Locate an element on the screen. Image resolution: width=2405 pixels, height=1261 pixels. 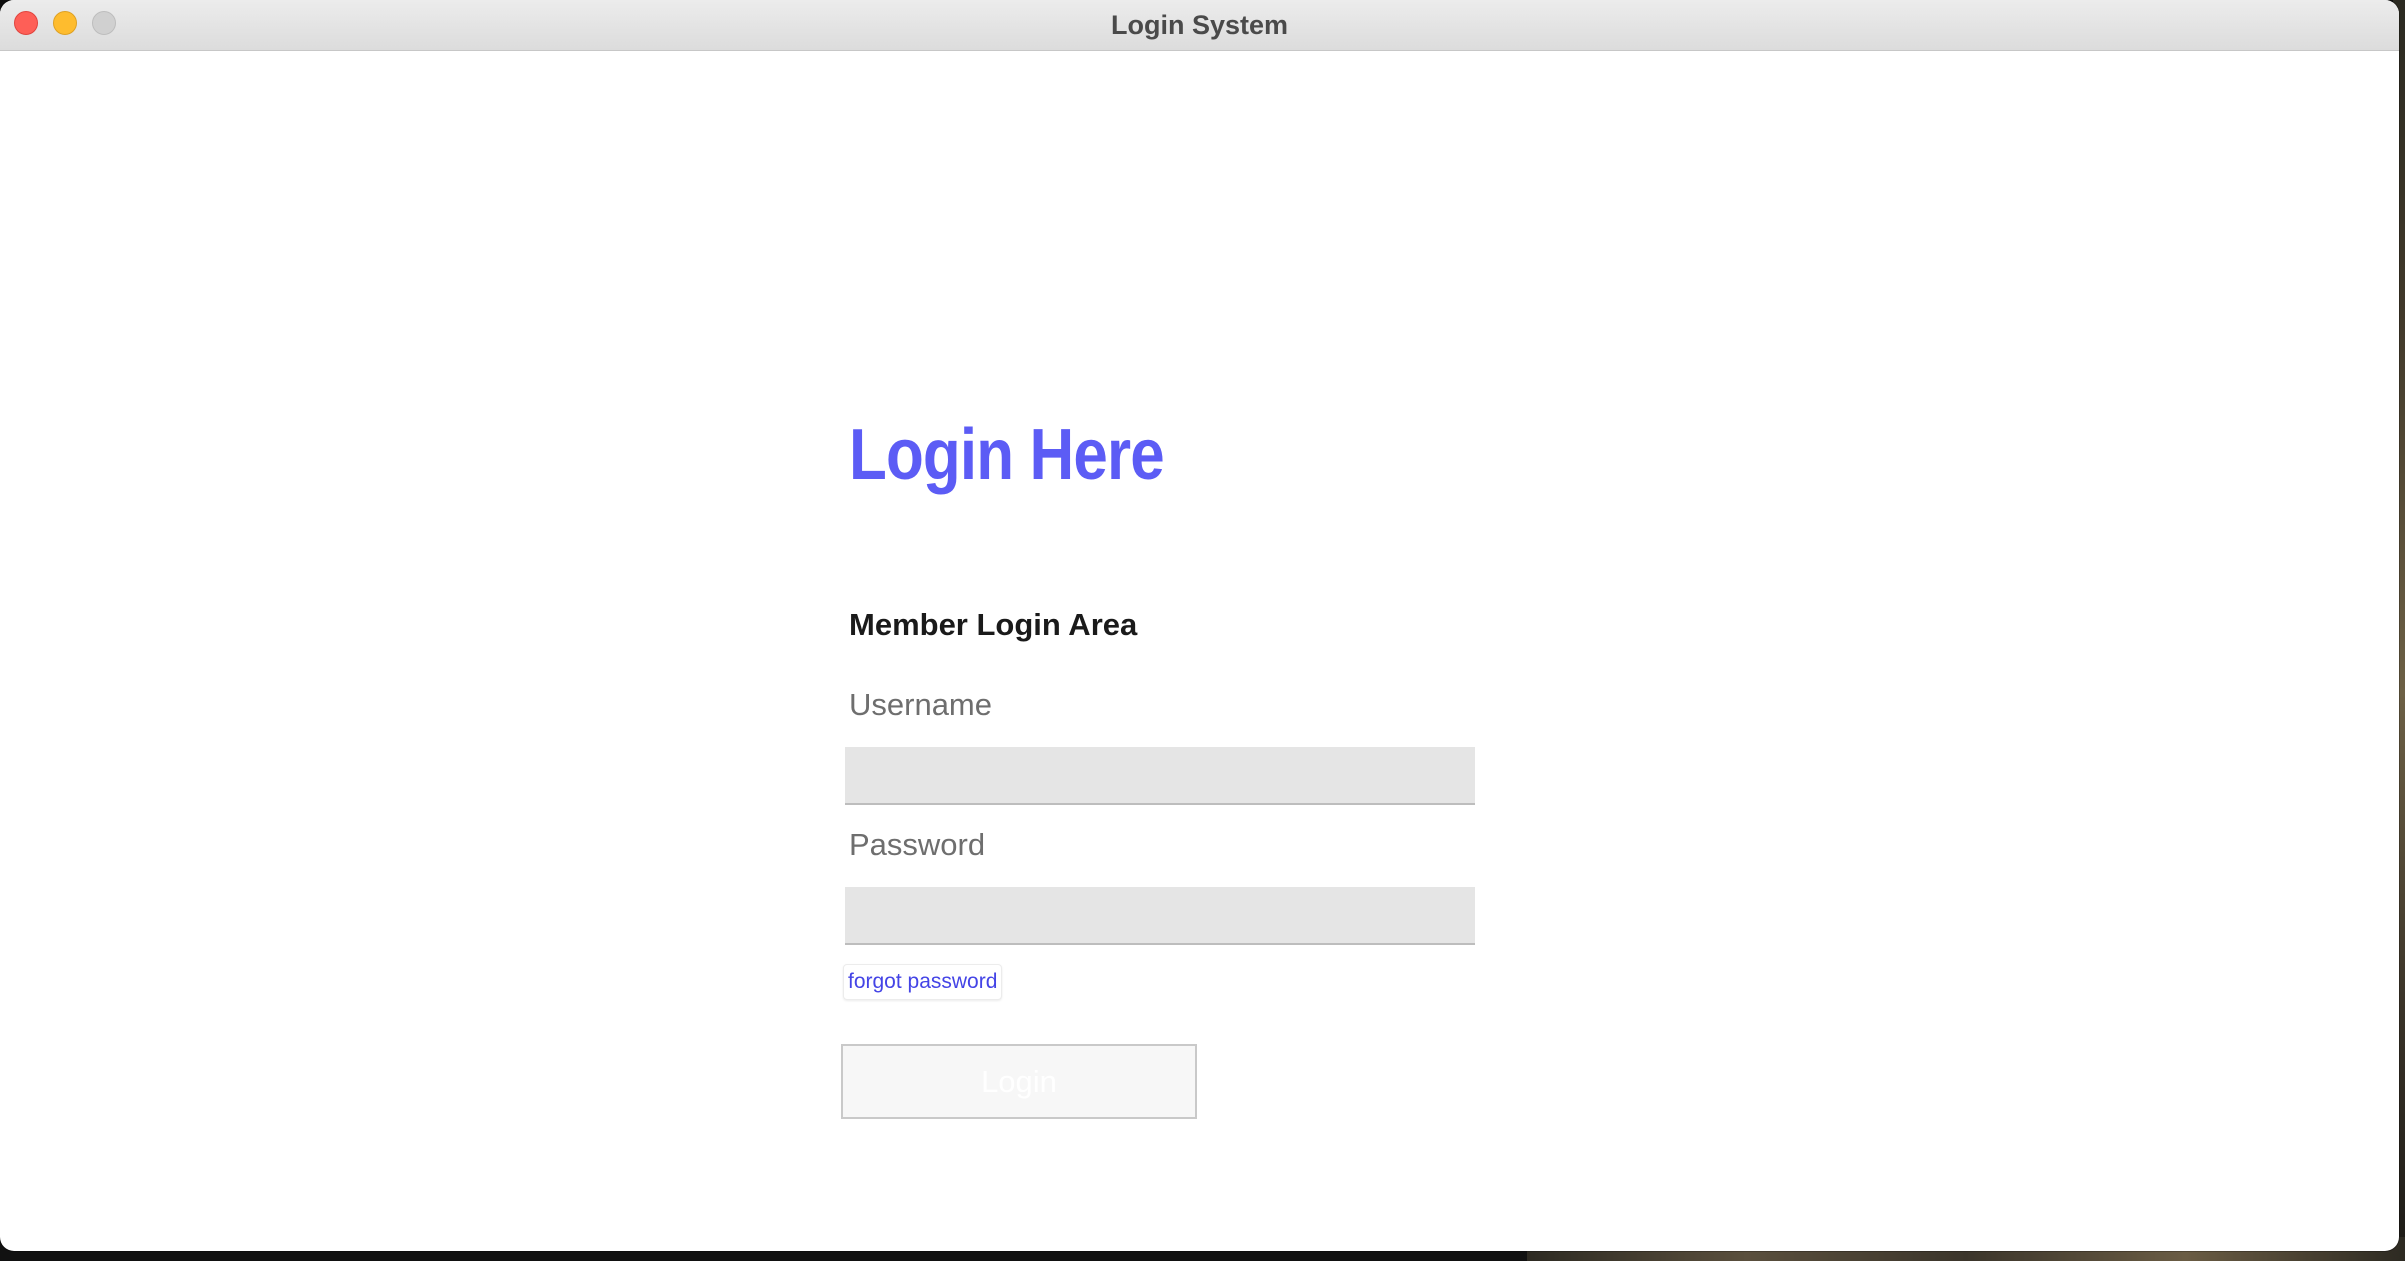
window-controls is located at coordinates (65, 23).